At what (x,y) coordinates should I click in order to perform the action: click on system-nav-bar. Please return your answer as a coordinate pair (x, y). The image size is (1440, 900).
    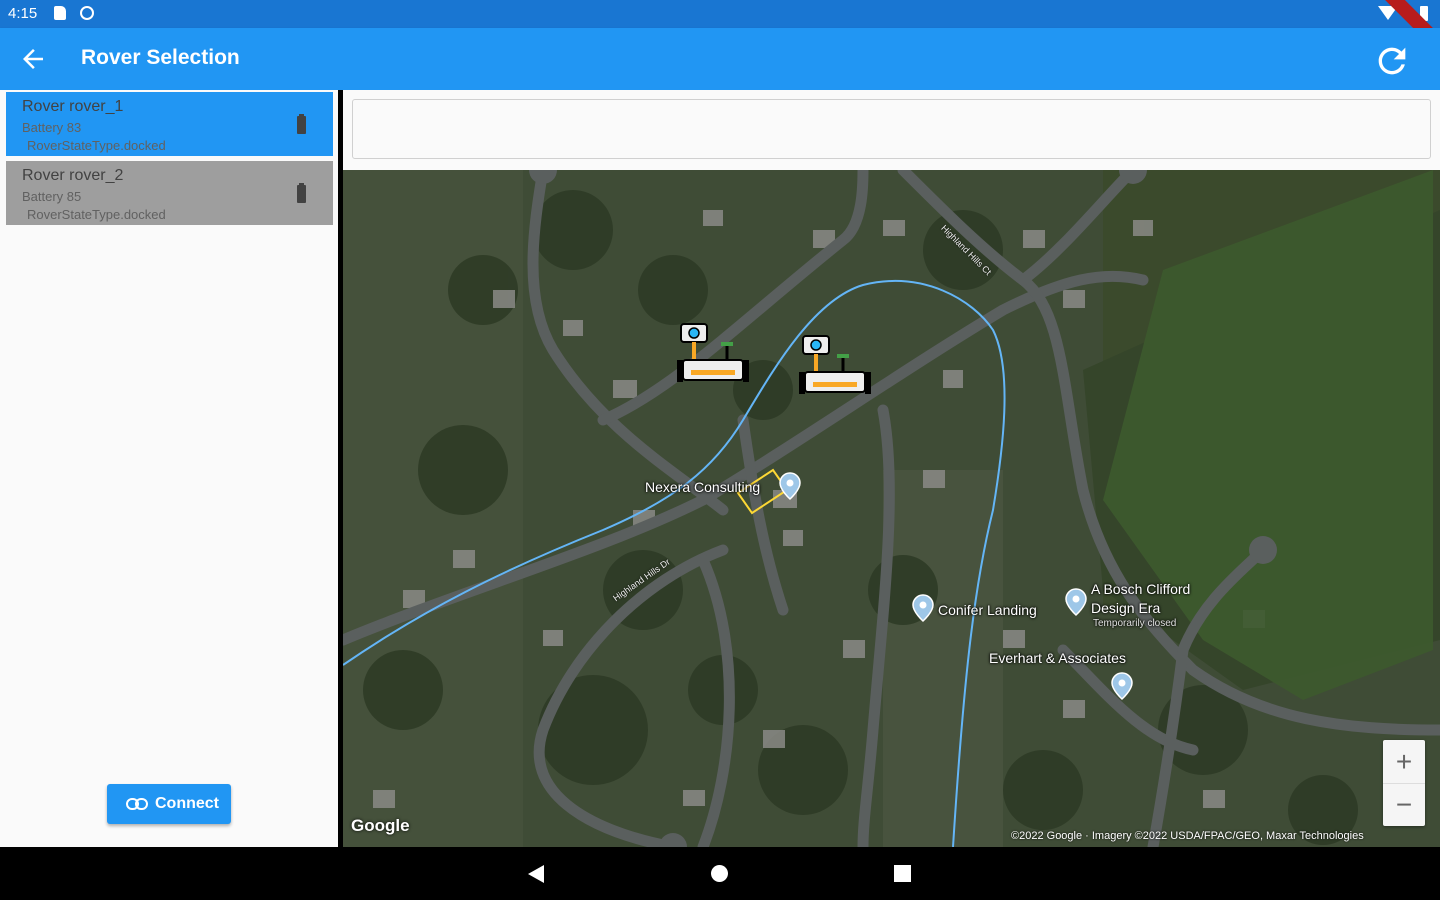
    Looking at the image, I should click on (720, 873).